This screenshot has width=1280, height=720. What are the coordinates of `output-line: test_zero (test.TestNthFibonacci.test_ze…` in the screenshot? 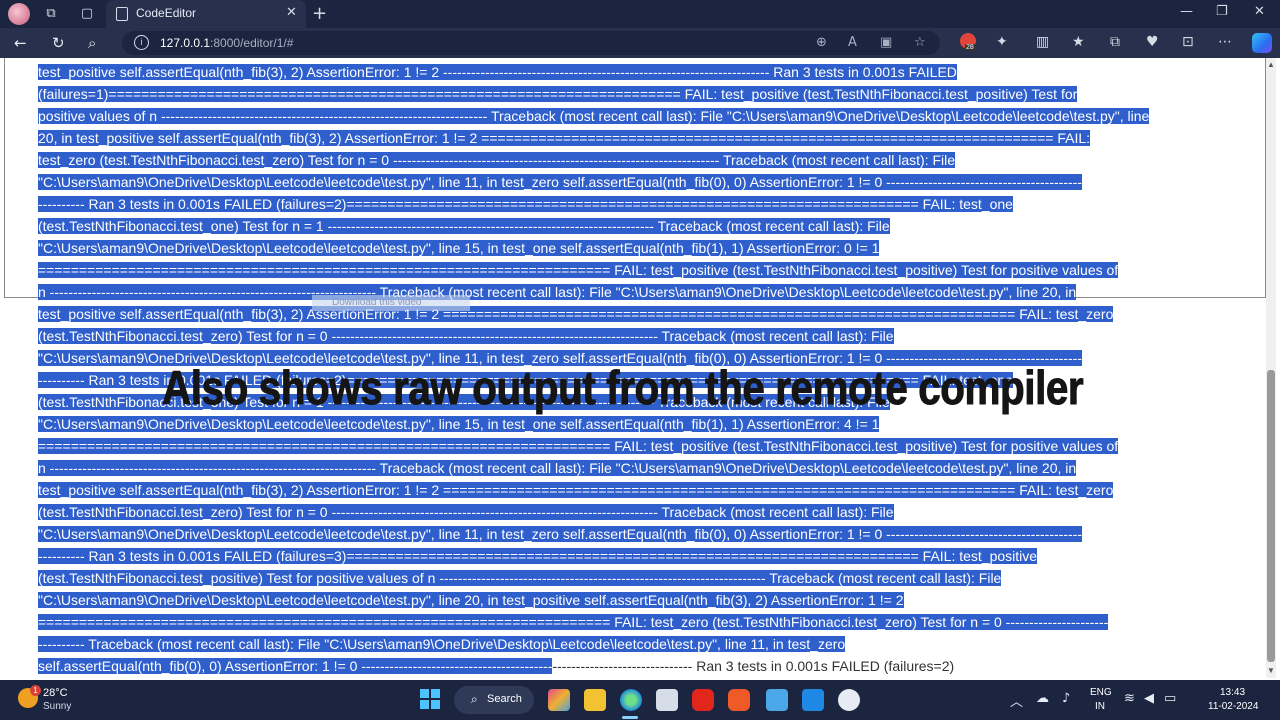 It's located at (650, 160).